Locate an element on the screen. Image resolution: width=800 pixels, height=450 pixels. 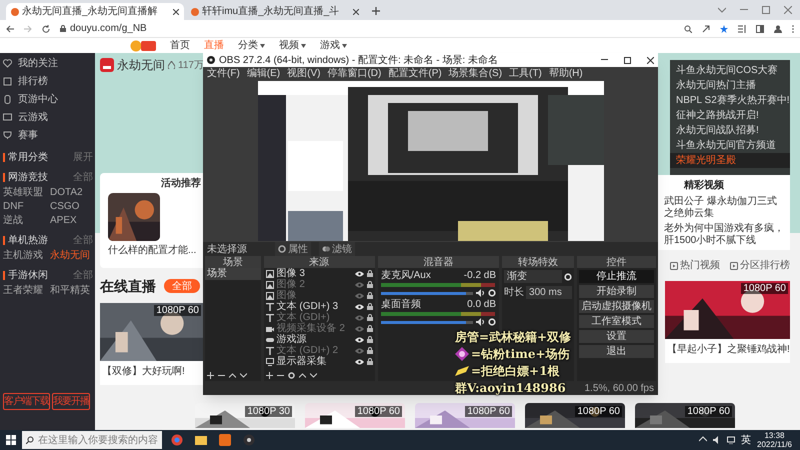
sidebar-link: 页游中心 is located at coordinates (48, 99).